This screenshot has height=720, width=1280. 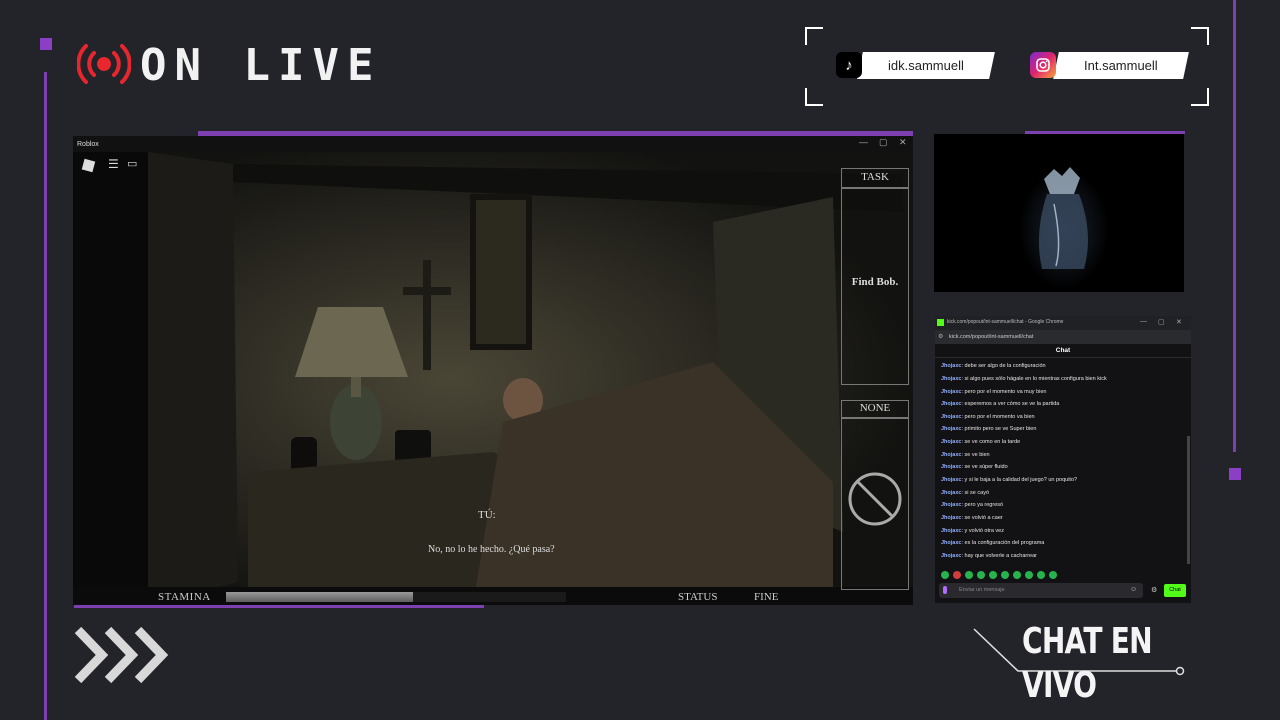 What do you see at coordinates (766, 597) in the screenshot?
I see `status-value: FINE` at bounding box center [766, 597].